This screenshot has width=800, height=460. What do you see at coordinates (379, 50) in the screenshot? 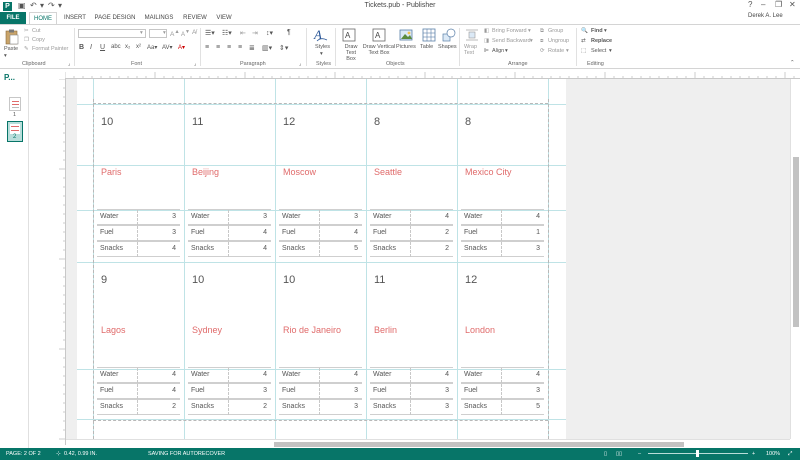
I see `draw-vertical-text-box-button: Draw Vertical Text Box` at bounding box center [379, 50].